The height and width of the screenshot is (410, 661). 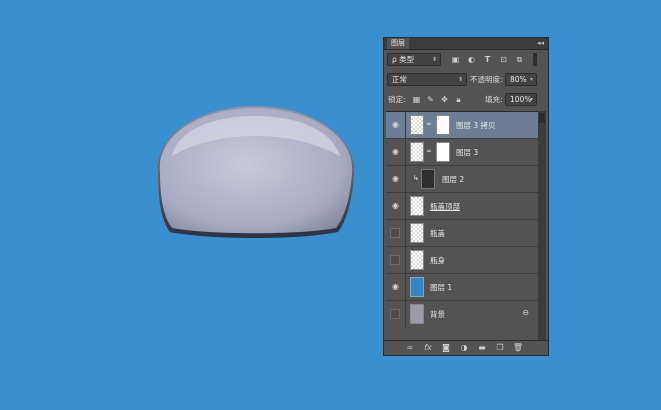 I want to click on layer-row: ◉ 图层 1, so click(x=462, y=287).